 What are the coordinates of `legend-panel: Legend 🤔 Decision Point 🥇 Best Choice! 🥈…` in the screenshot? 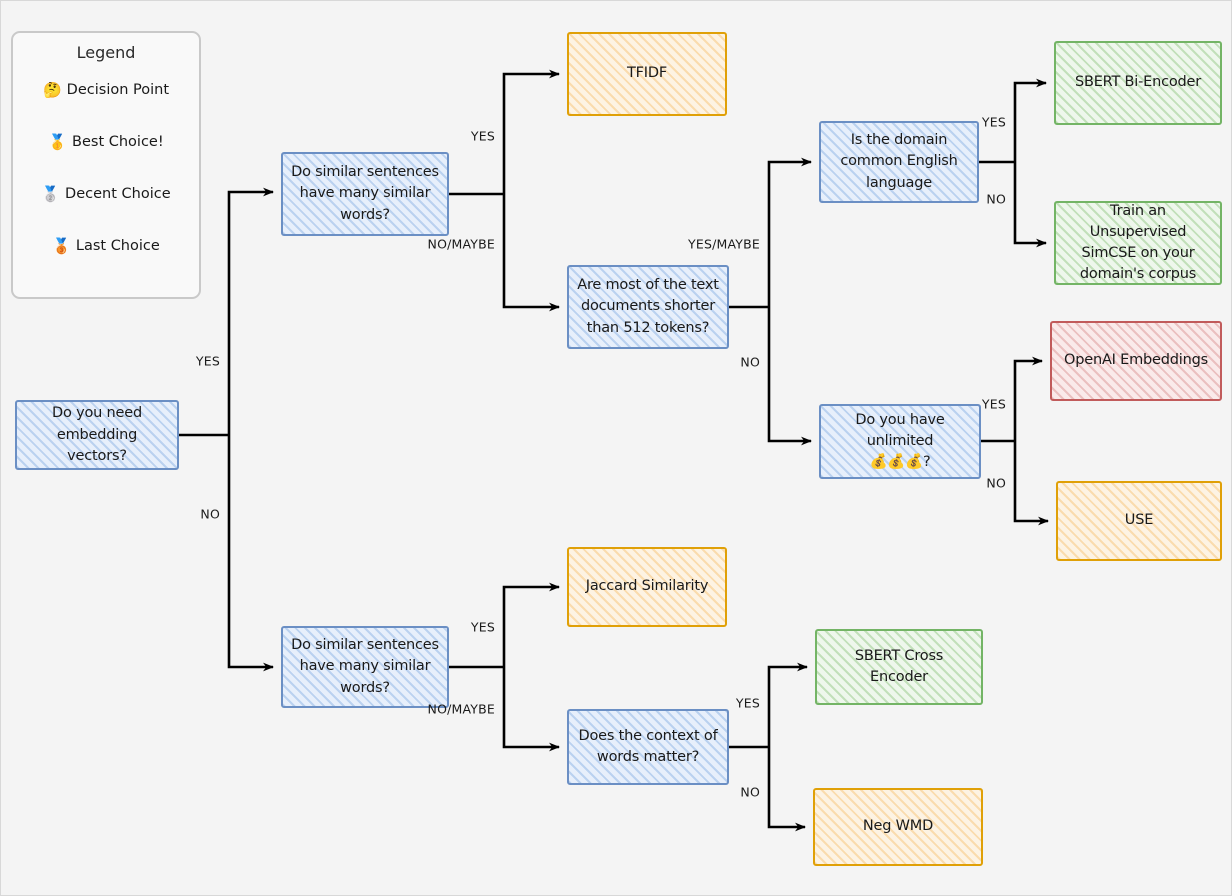 It's located at (106, 165).